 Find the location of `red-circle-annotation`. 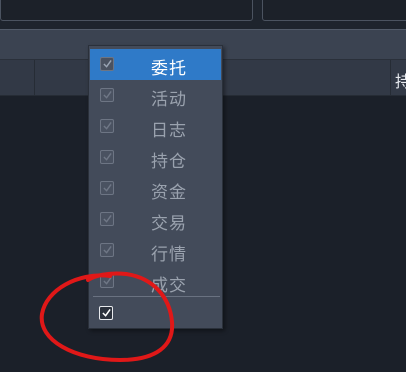

red-circle-annotation is located at coordinates (107, 317).